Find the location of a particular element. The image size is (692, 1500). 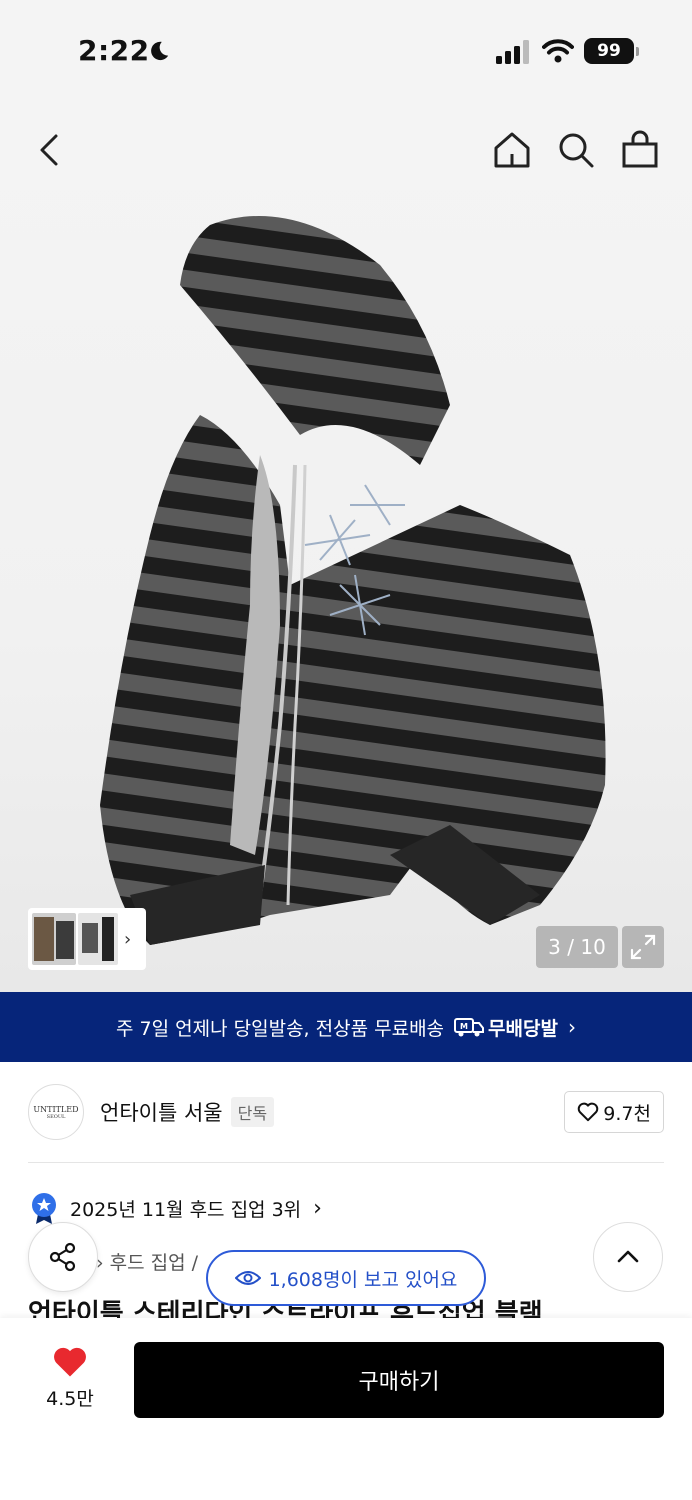

bottom-action-bar: 4.5만 구매하기 is located at coordinates (346, 1409).